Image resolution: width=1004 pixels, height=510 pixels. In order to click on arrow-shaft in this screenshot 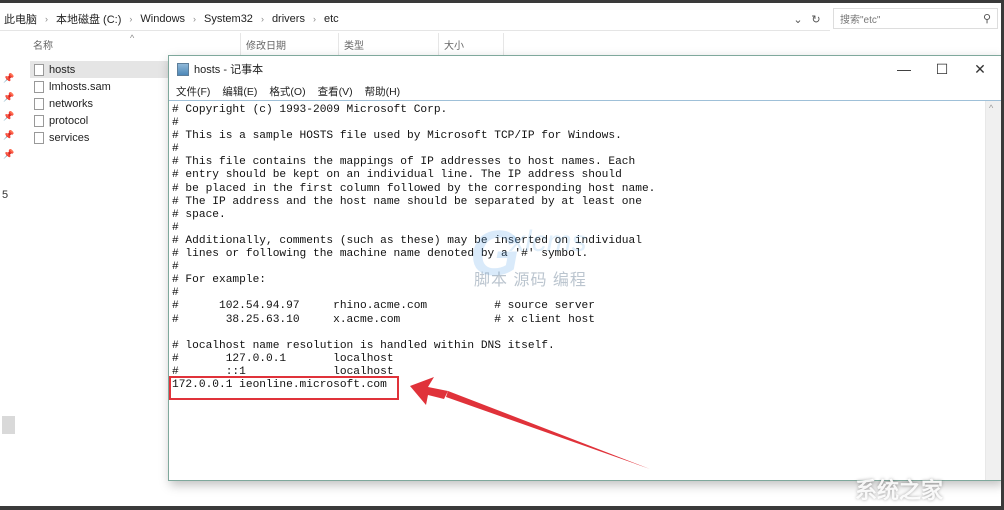, I will do `click(548, 430)`.